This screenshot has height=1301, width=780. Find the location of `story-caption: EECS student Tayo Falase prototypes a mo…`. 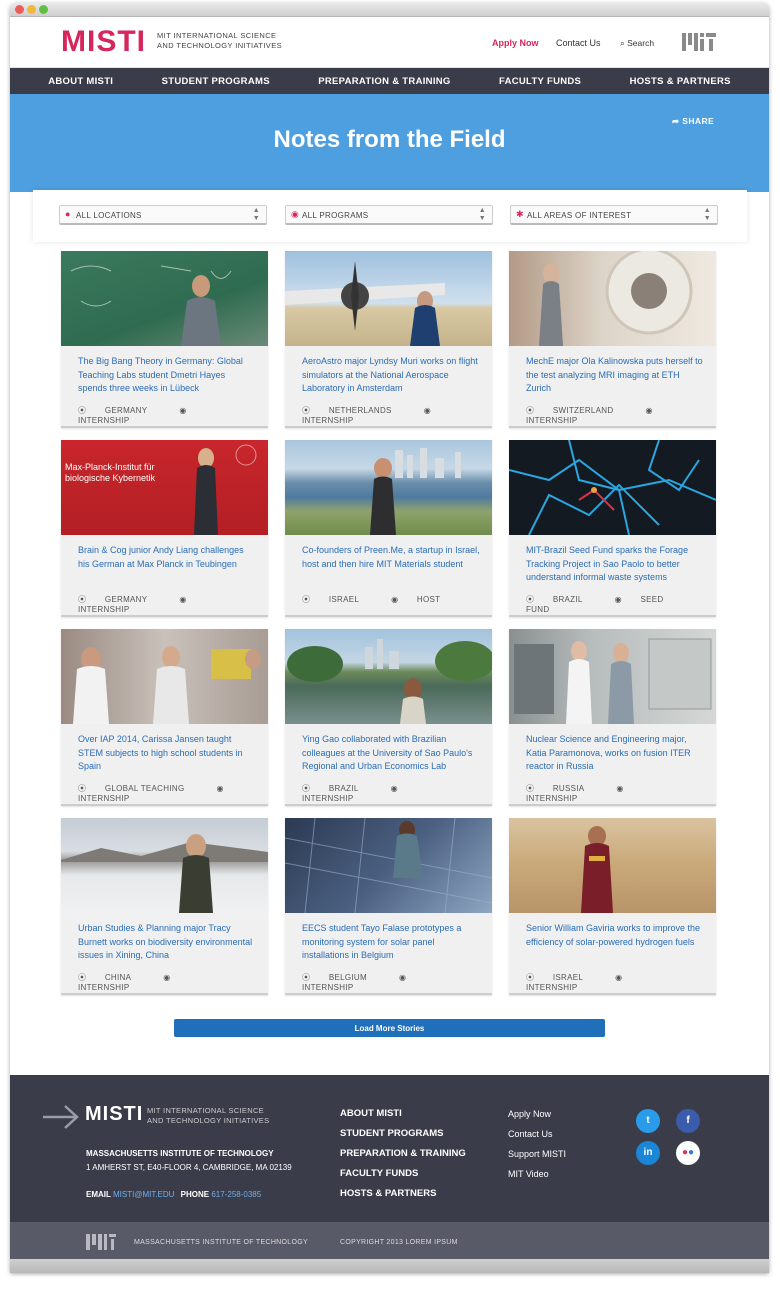

story-caption: EECS student Tayo Falase prototypes a mo… is located at coordinates (388, 937).